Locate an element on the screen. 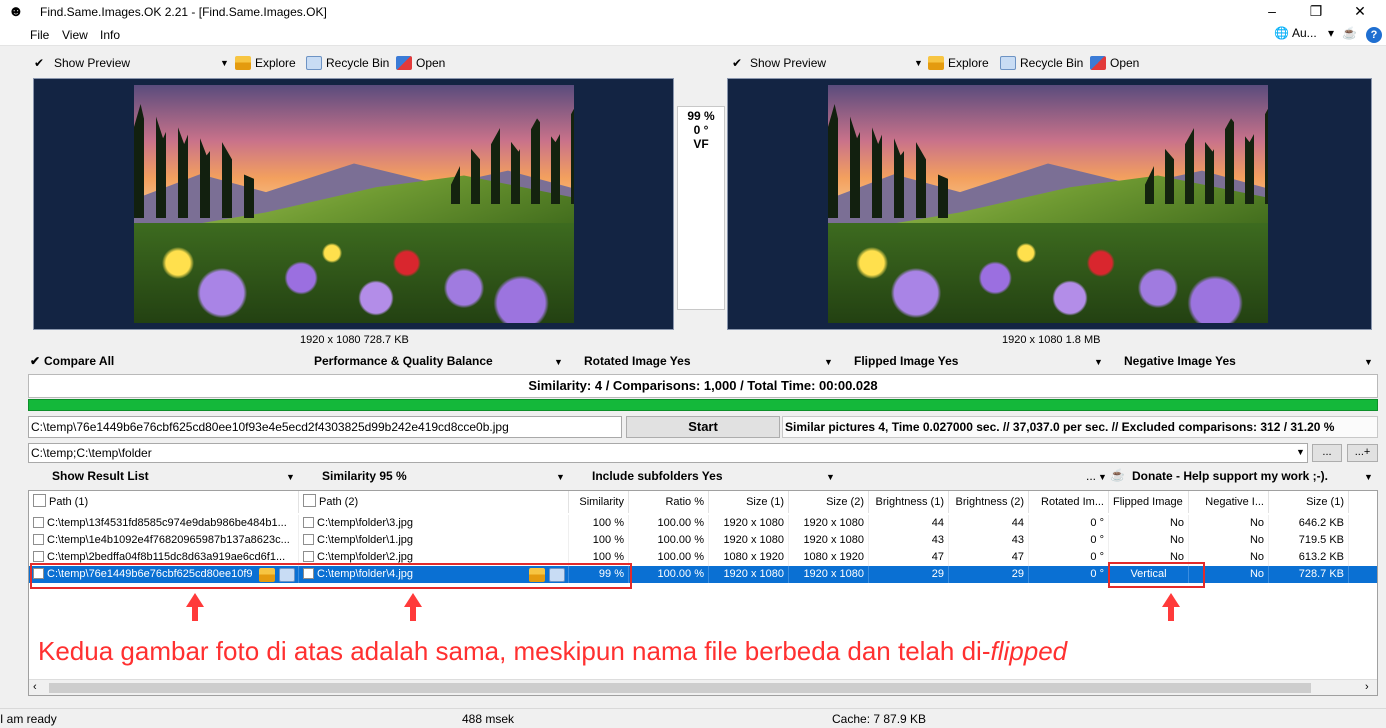 The image size is (1386, 728). column-header-brightness2: Brightness (2) is located at coordinates (989, 502).